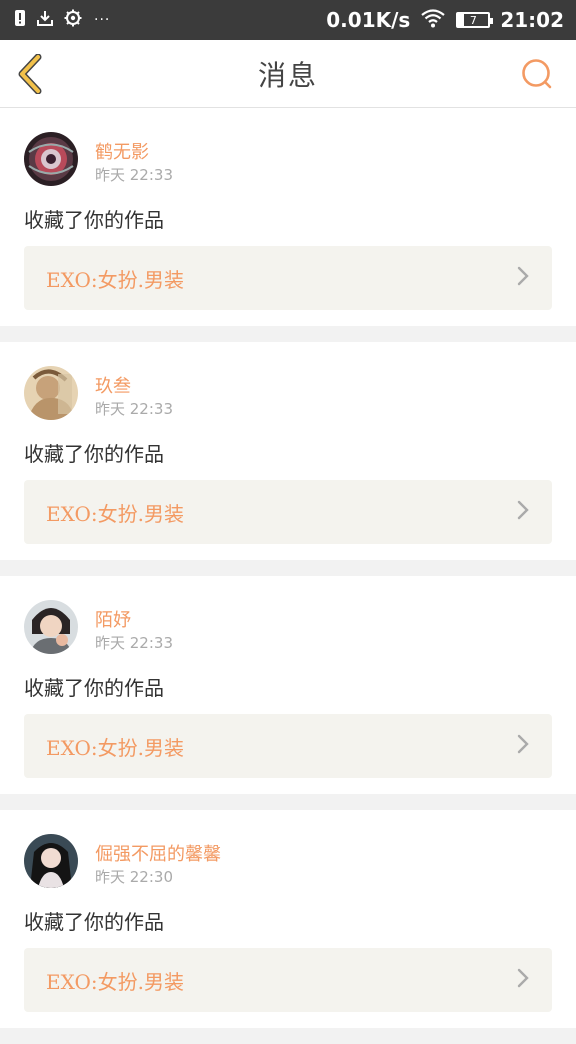  What do you see at coordinates (62, 20) in the screenshot?
I see `status-left: ···` at bounding box center [62, 20].